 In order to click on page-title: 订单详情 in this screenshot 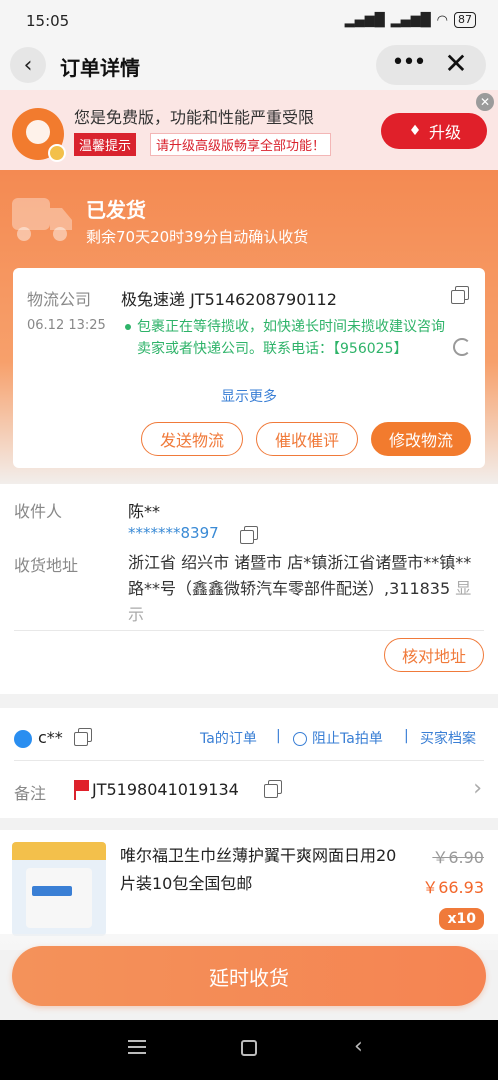, I will do `click(100, 68)`.